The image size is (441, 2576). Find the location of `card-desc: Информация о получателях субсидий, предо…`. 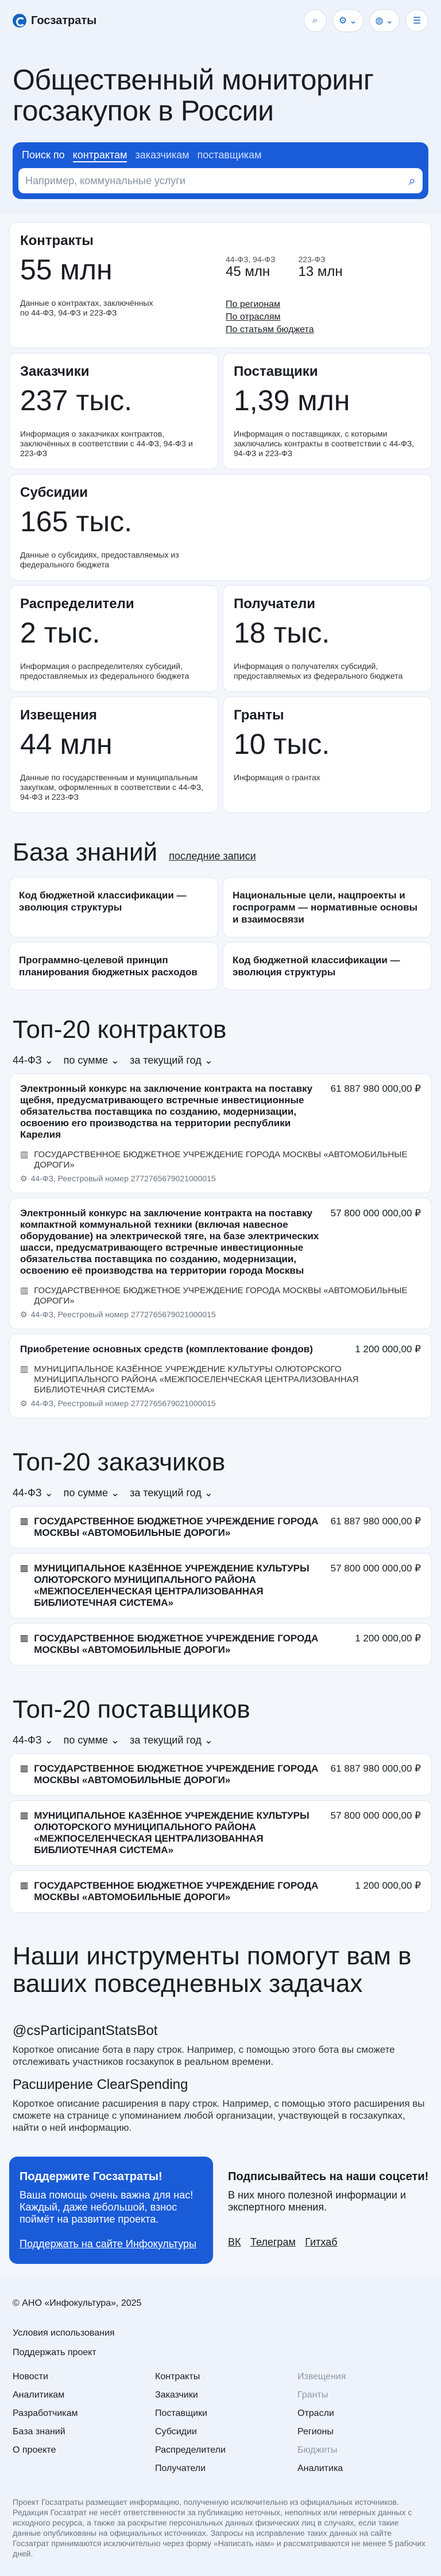

card-desc: Информация о получателях субсидий, предо… is located at coordinates (318, 670).